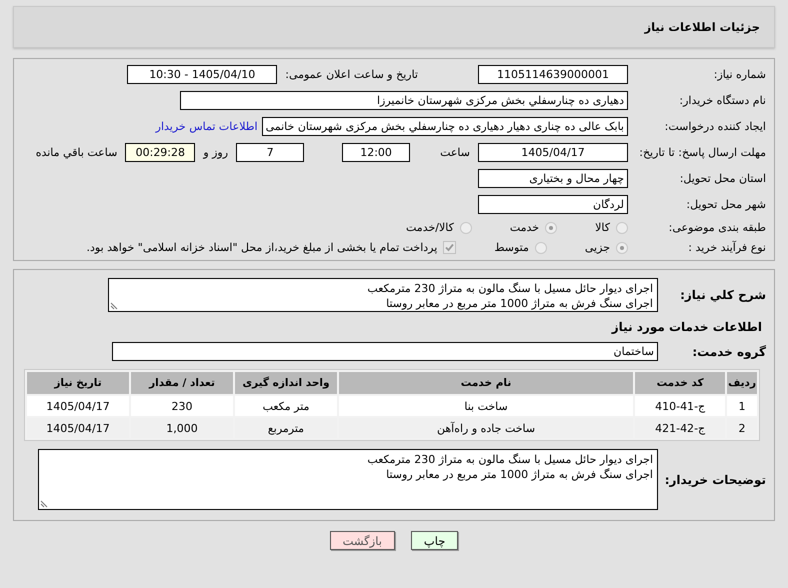 This screenshot has width=788, height=588. Describe the element at coordinates (553, 178) in the screenshot. I see `province-field: چهار محال و بختیاری` at that location.